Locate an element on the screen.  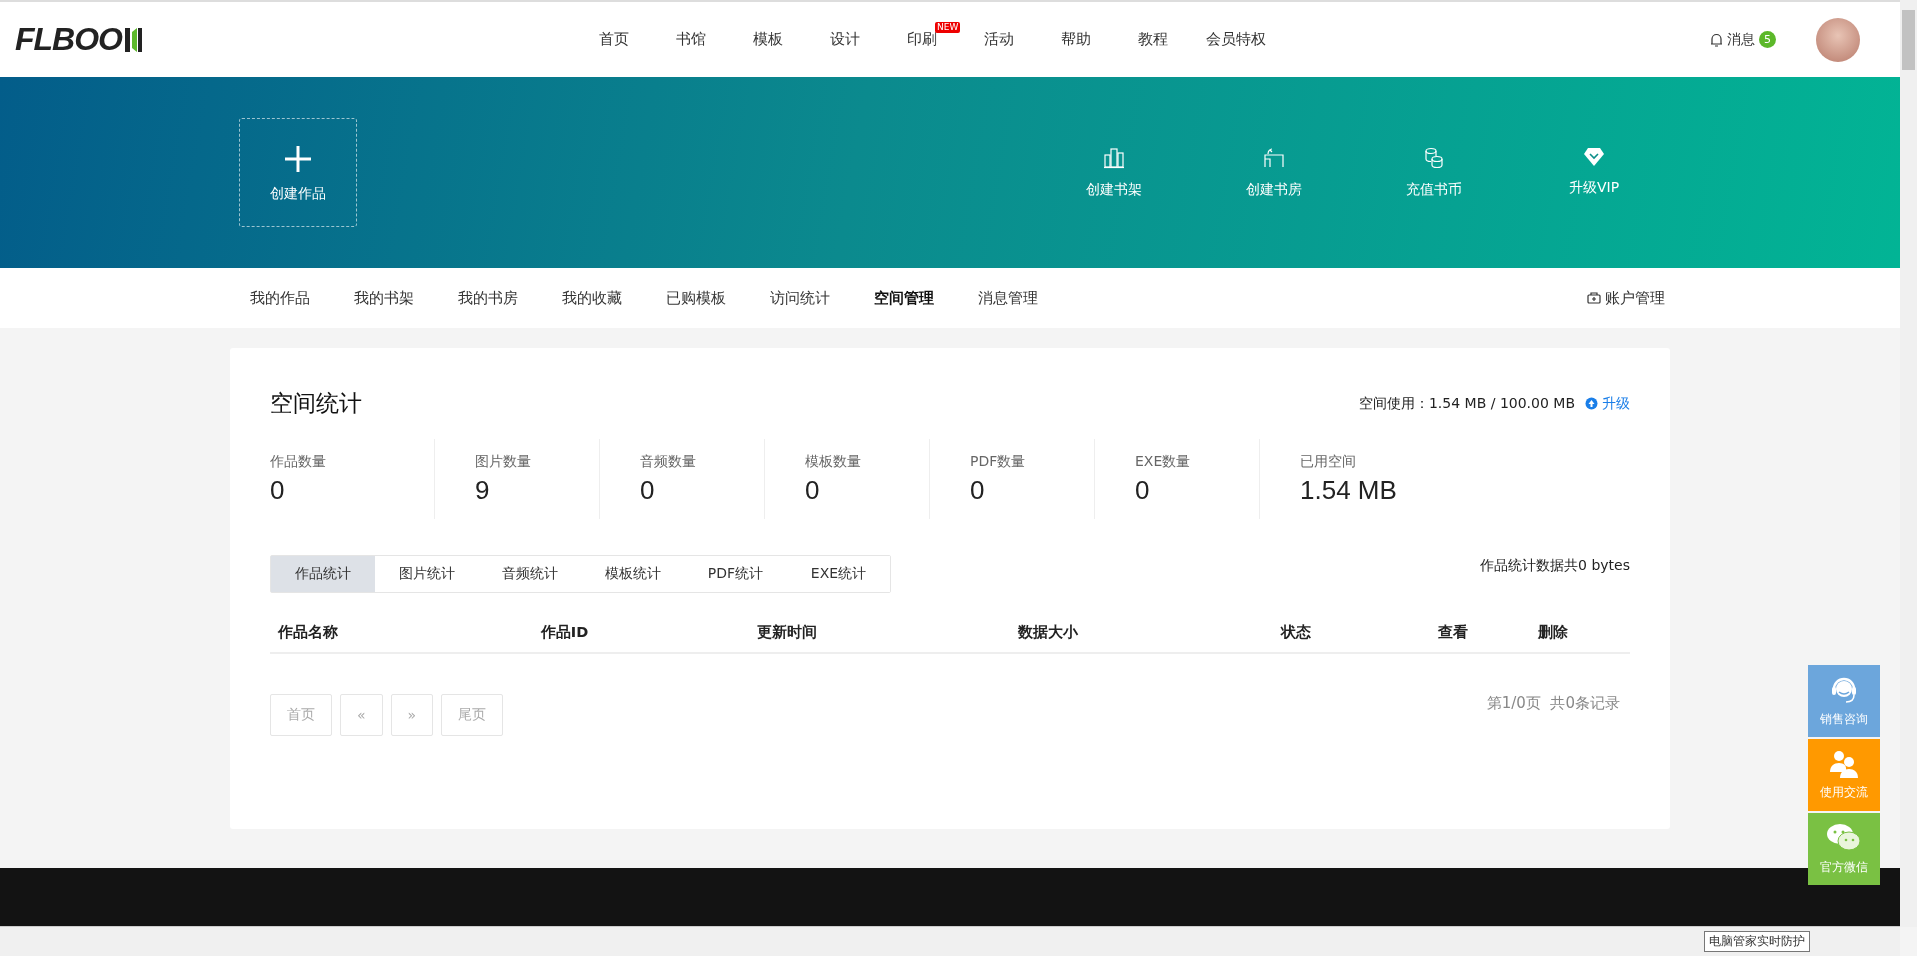
coins-icon is located at coordinates (1434, 157).